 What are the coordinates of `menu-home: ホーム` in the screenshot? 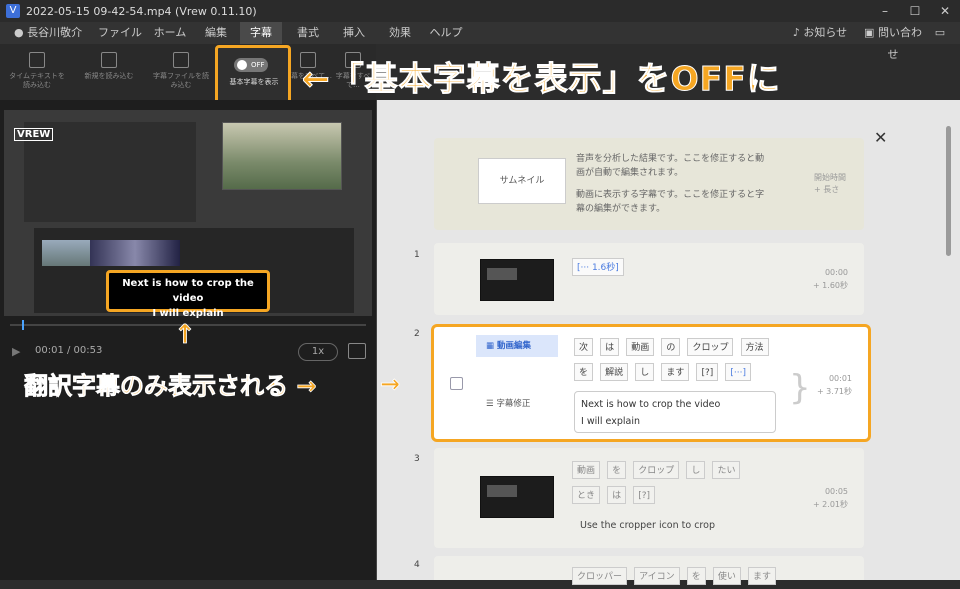 It's located at (170, 33).